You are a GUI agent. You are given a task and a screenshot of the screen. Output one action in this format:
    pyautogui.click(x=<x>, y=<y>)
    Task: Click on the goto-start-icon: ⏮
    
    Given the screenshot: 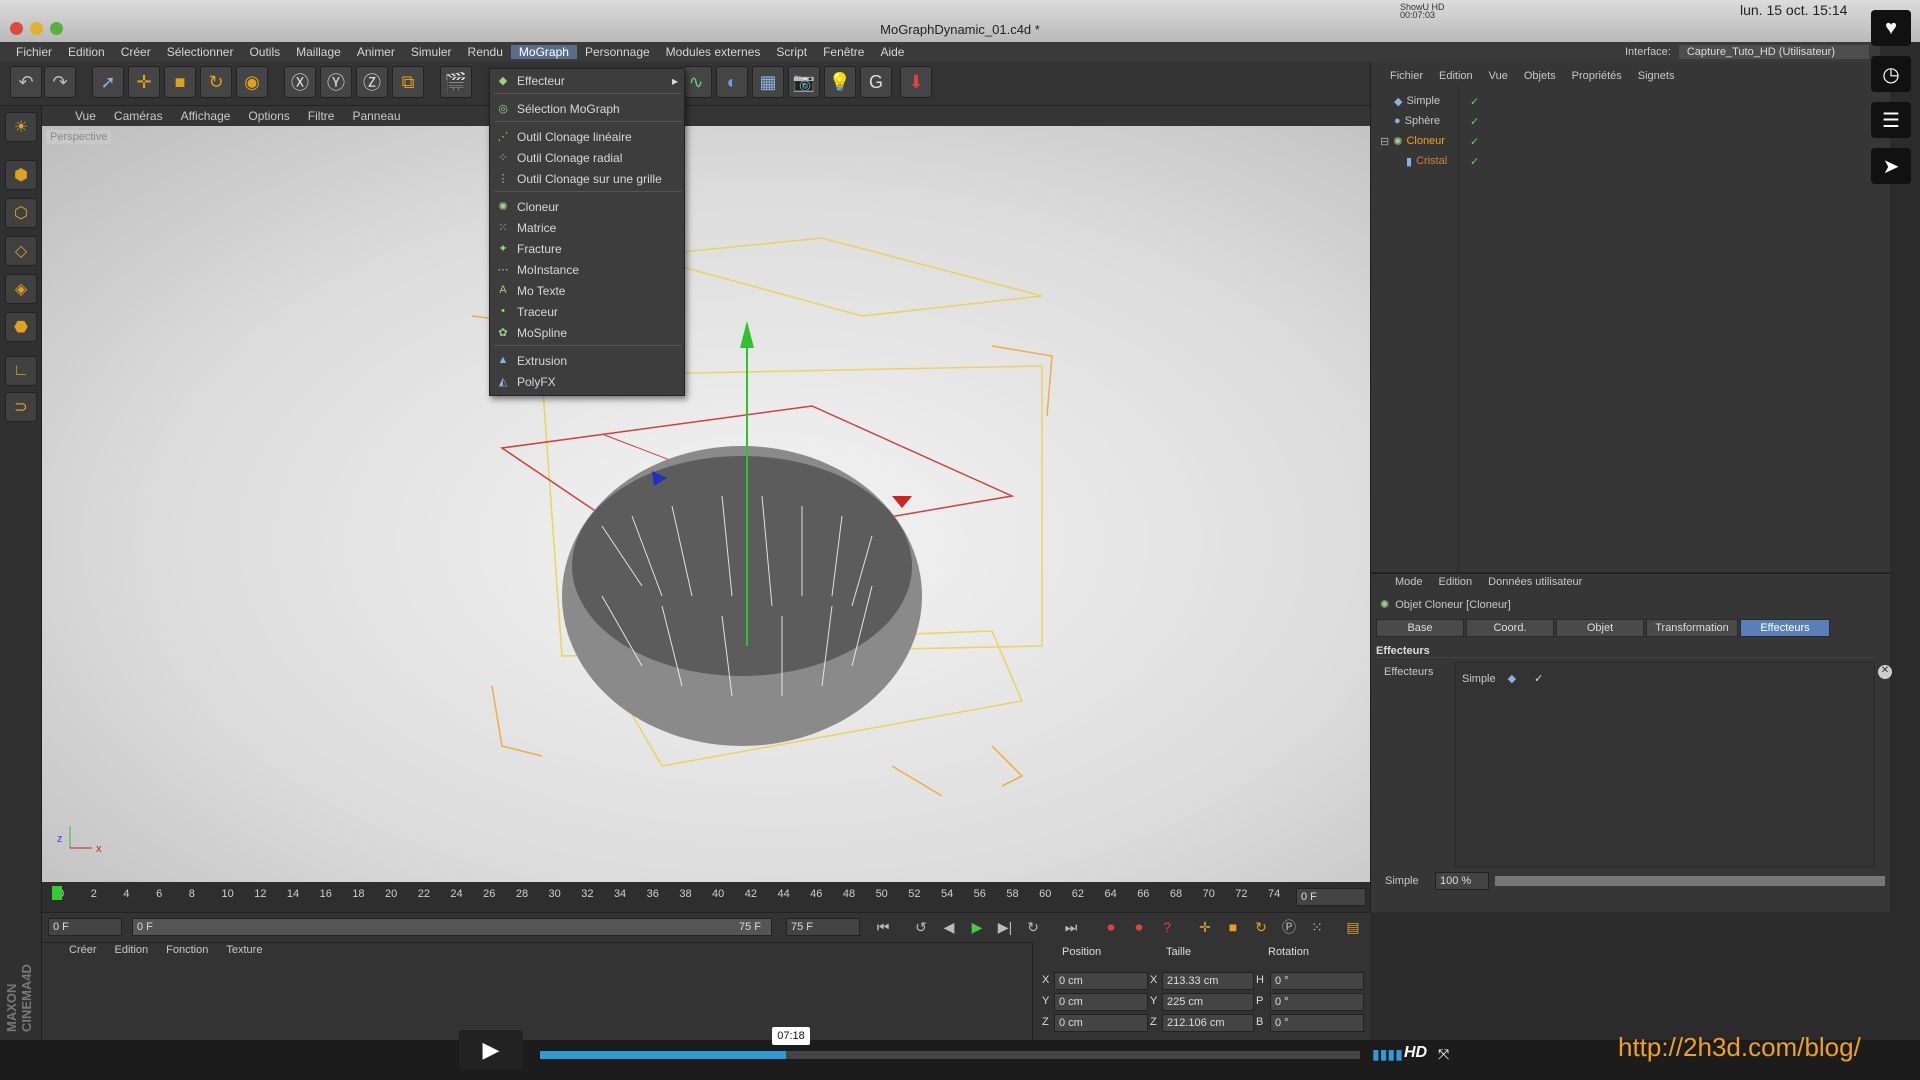 What is the action you would take?
    pyautogui.click(x=883, y=927)
    